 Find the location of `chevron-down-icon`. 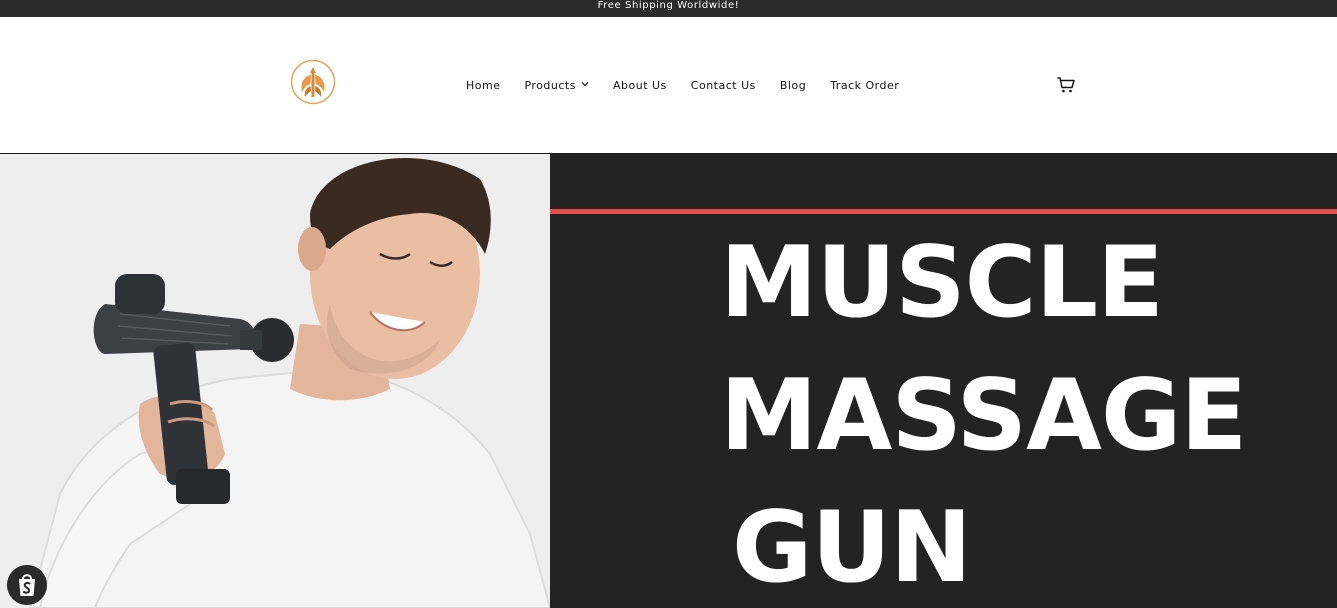

chevron-down-icon is located at coordinates (585, 84).